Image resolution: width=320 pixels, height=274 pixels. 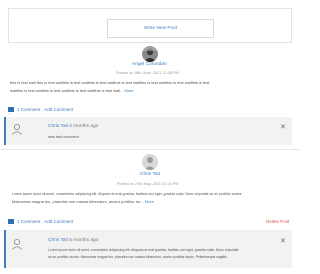 What do you see at coordinates (149, 64) in the screenshot?
I see `post-author-name: Angel Corondan` at bounding box center [149, 64].